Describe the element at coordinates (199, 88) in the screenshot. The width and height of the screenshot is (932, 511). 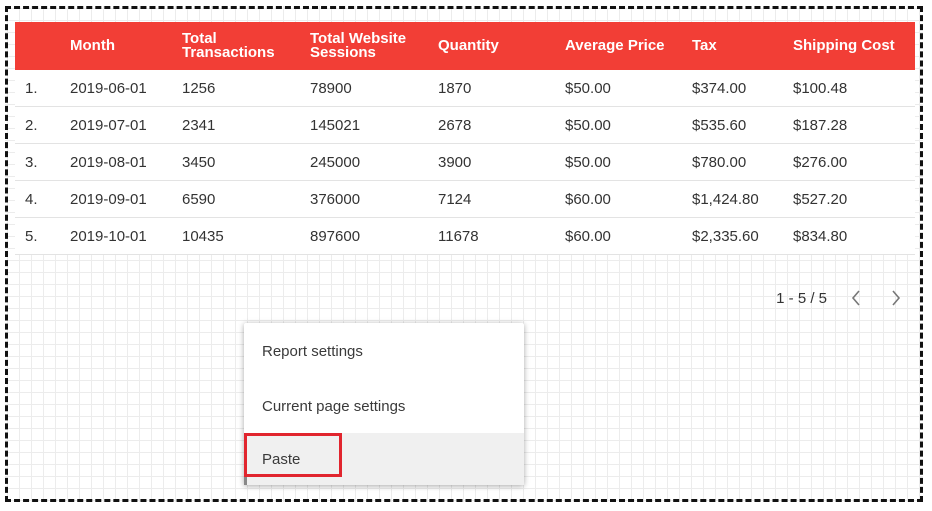
I see `cell-transactions: 1256` at that location.